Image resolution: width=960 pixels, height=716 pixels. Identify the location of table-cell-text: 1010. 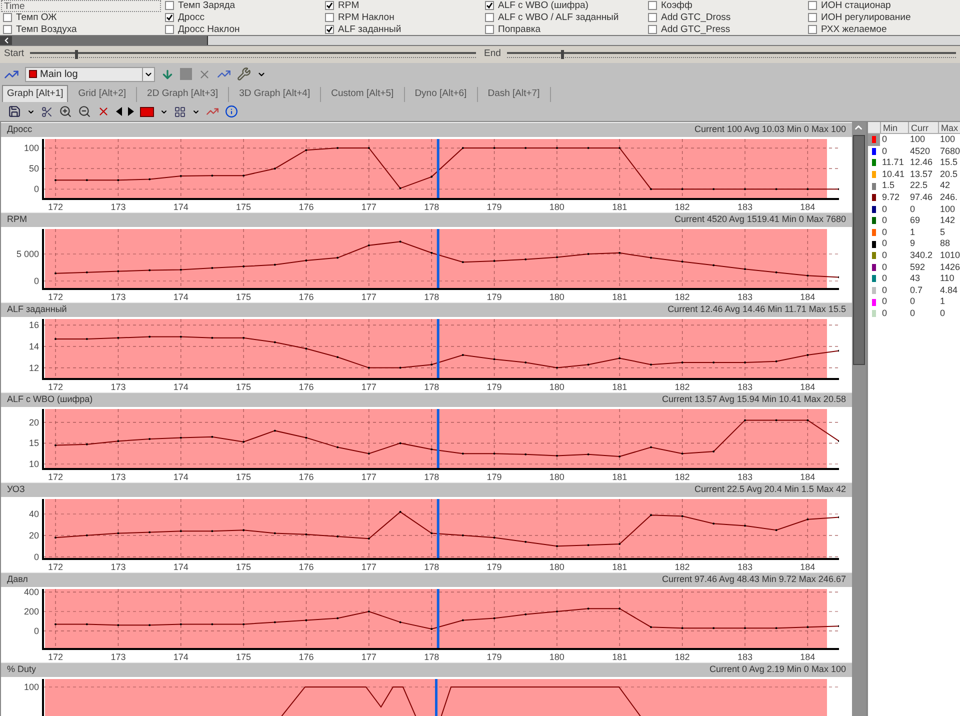
(949, 256).